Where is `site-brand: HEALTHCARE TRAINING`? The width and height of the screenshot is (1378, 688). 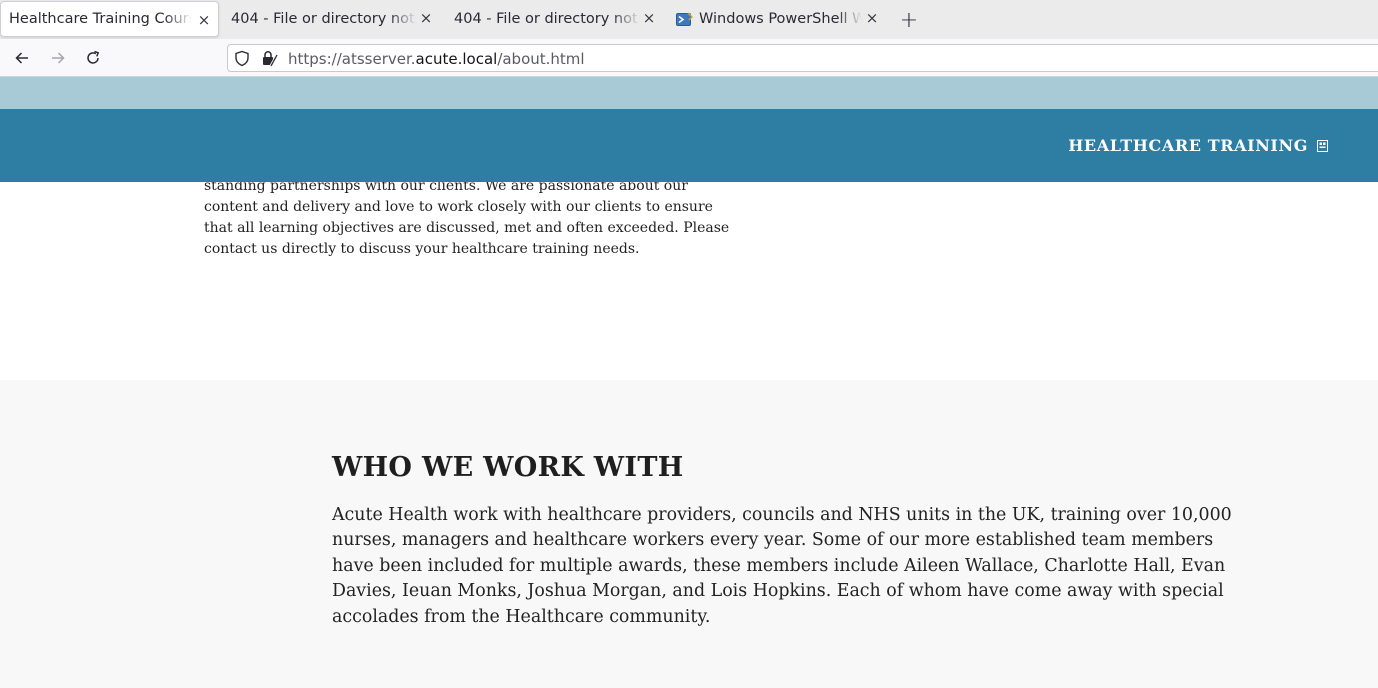
site-brand: HEALTHCARE TRAINING is located at coordinates (1198, 145).